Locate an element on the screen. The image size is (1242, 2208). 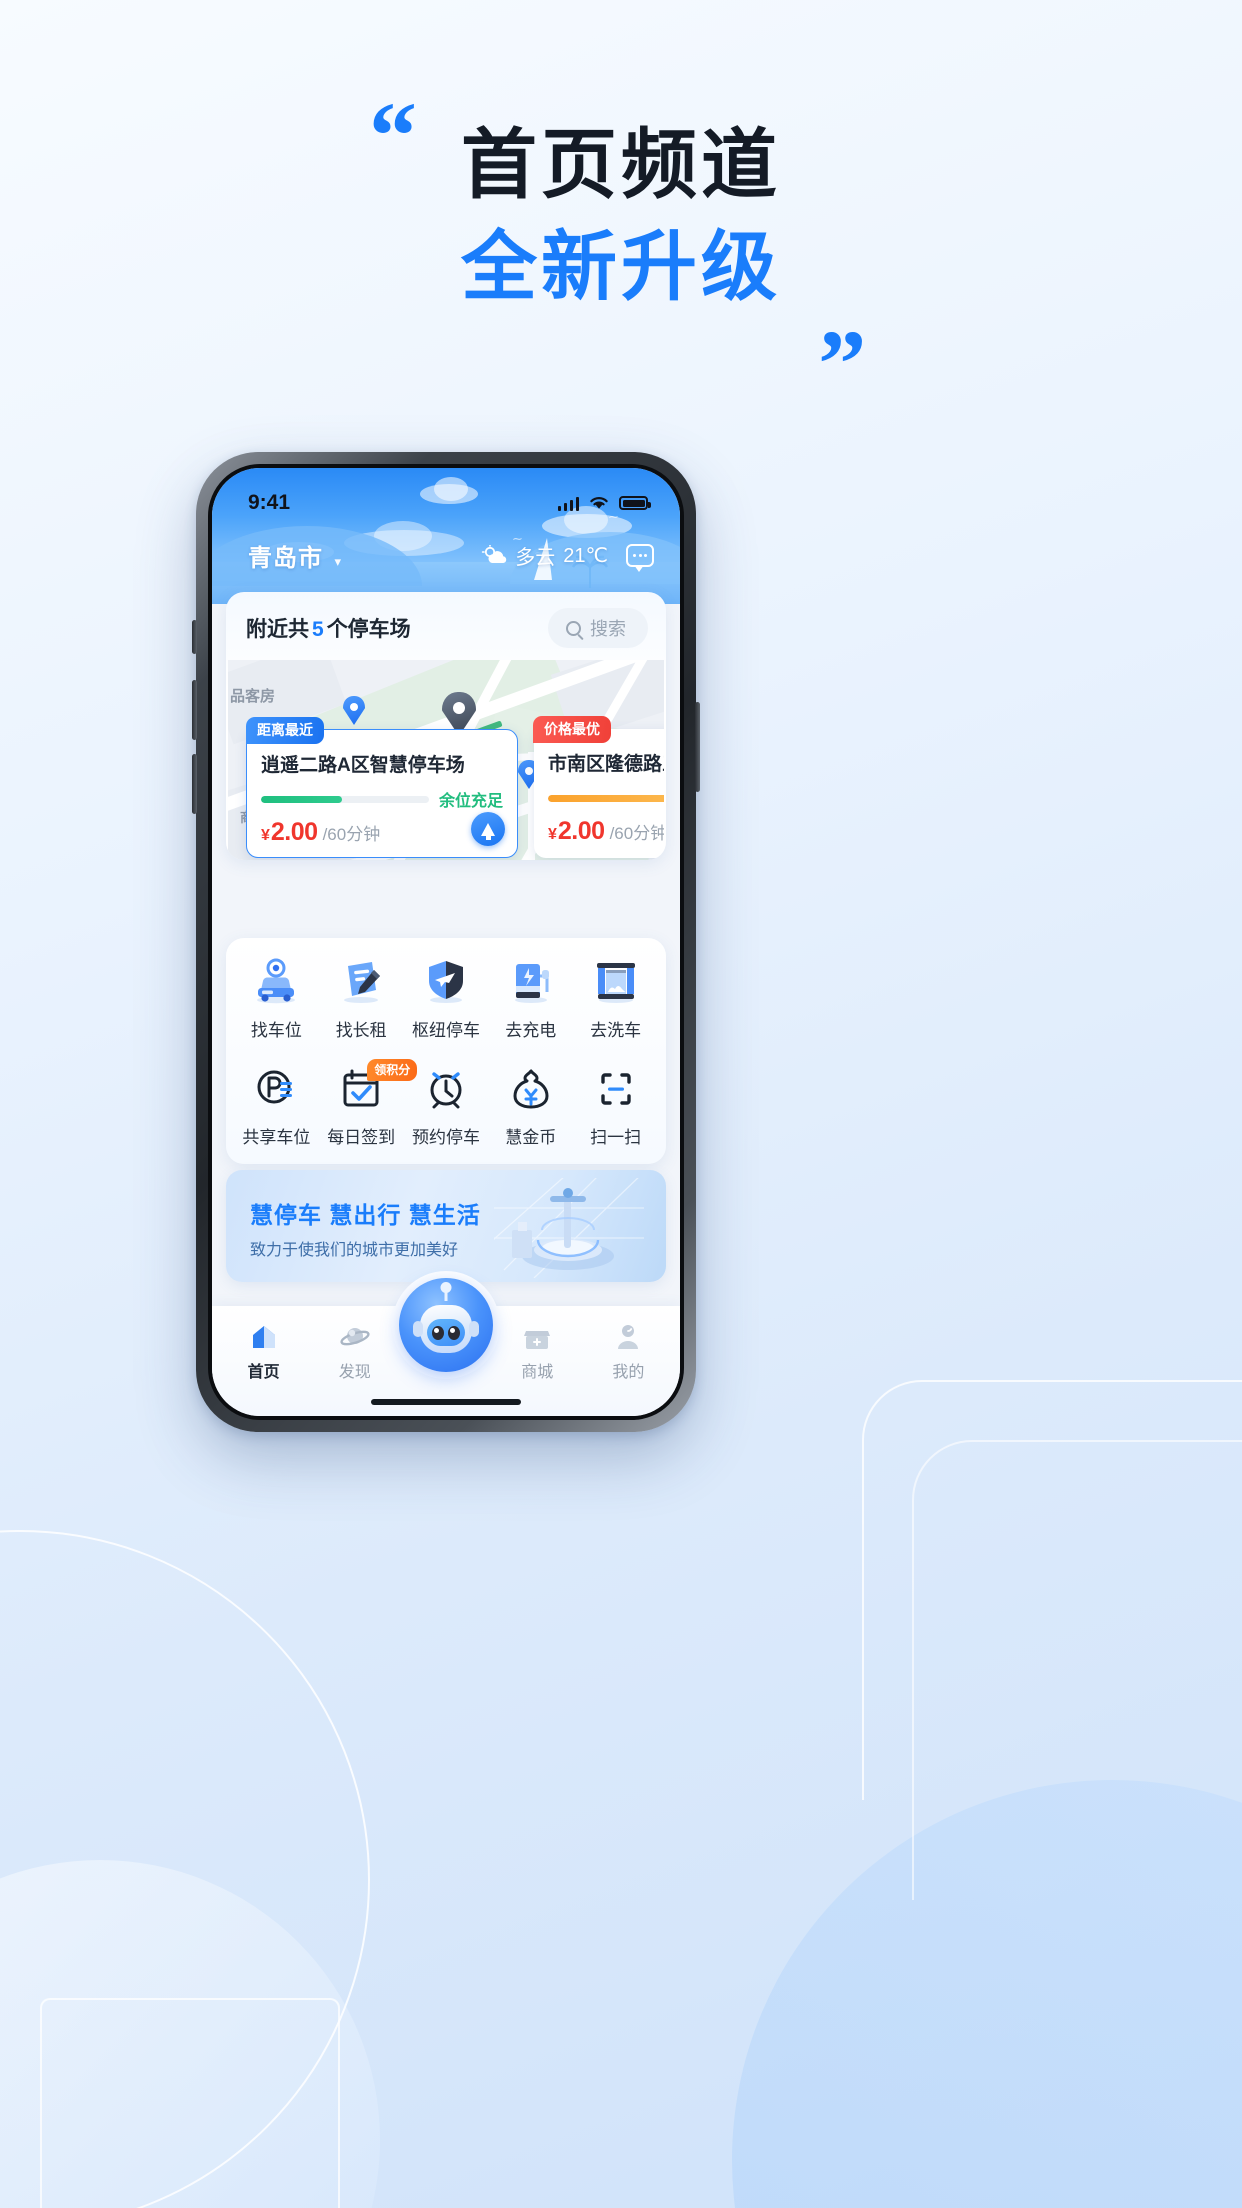
tab-label: 首页 is located at coordinates (263, 1372).